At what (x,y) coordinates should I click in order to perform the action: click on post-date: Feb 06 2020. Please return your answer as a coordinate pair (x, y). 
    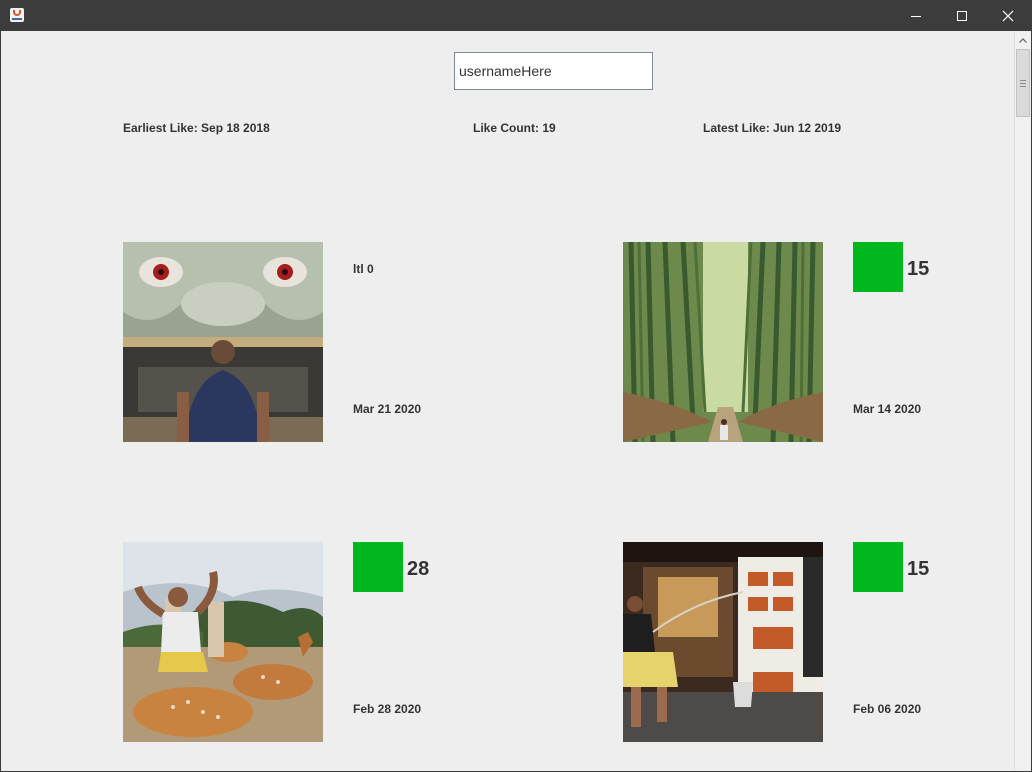
    Looking at the image, I should click on (887, 709).